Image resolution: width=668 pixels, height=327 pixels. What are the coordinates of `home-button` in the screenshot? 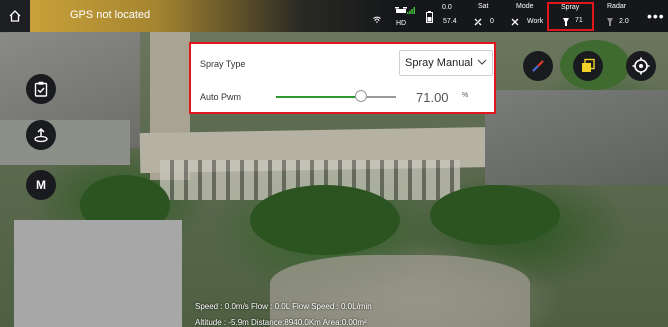 It's located at (15, 16).